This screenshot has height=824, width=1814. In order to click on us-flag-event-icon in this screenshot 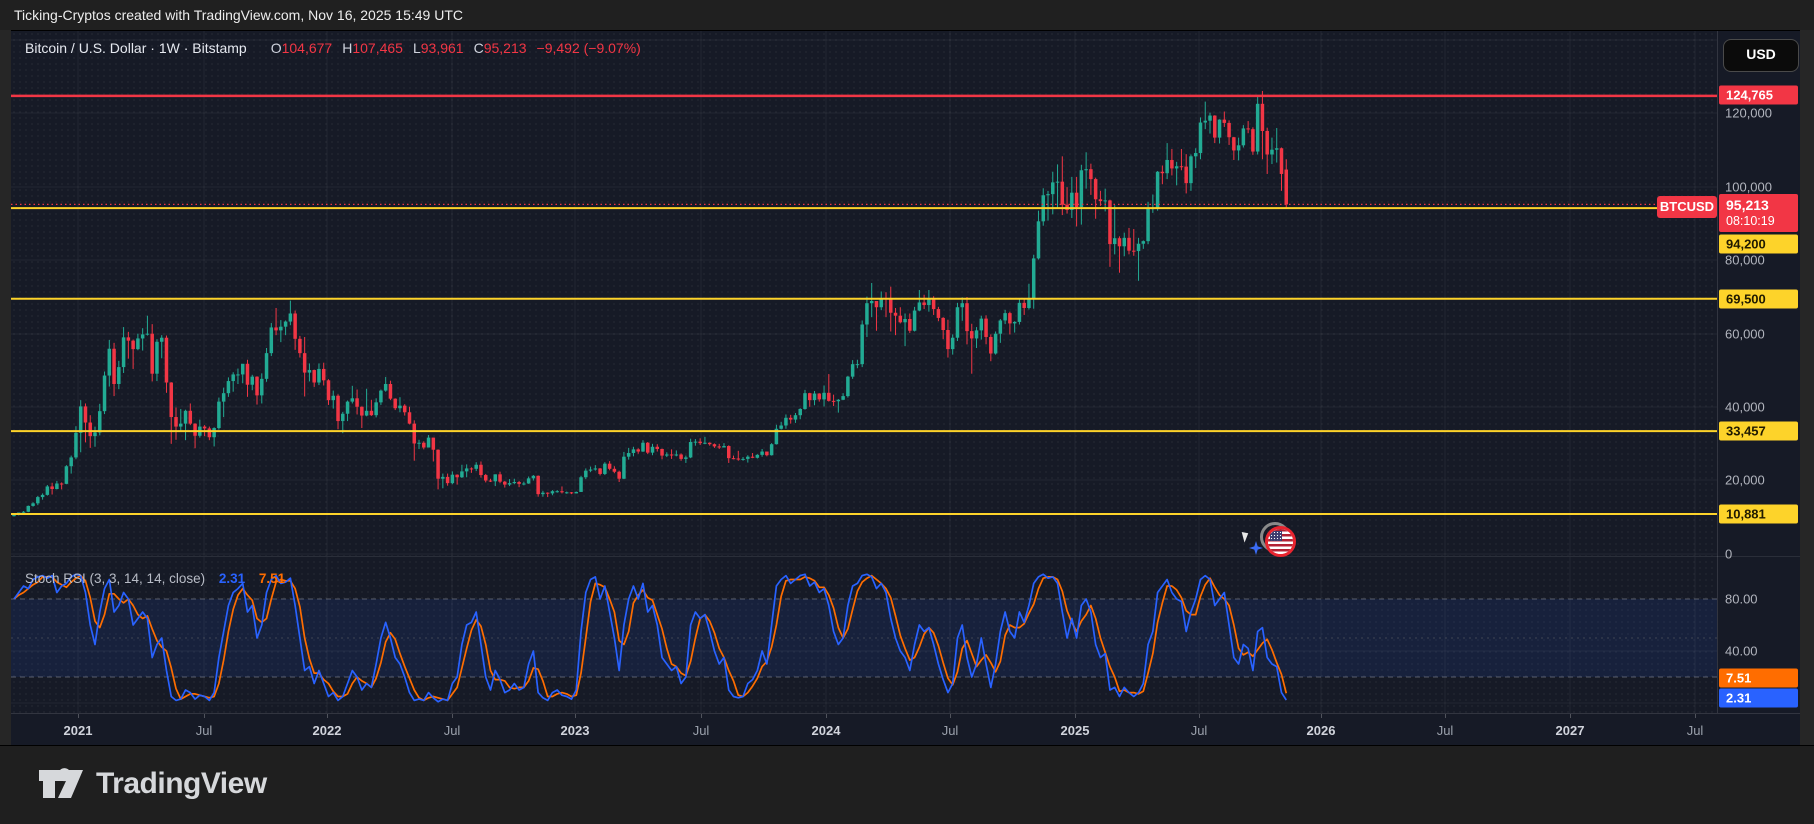, I will do `click(1280, 541)`.